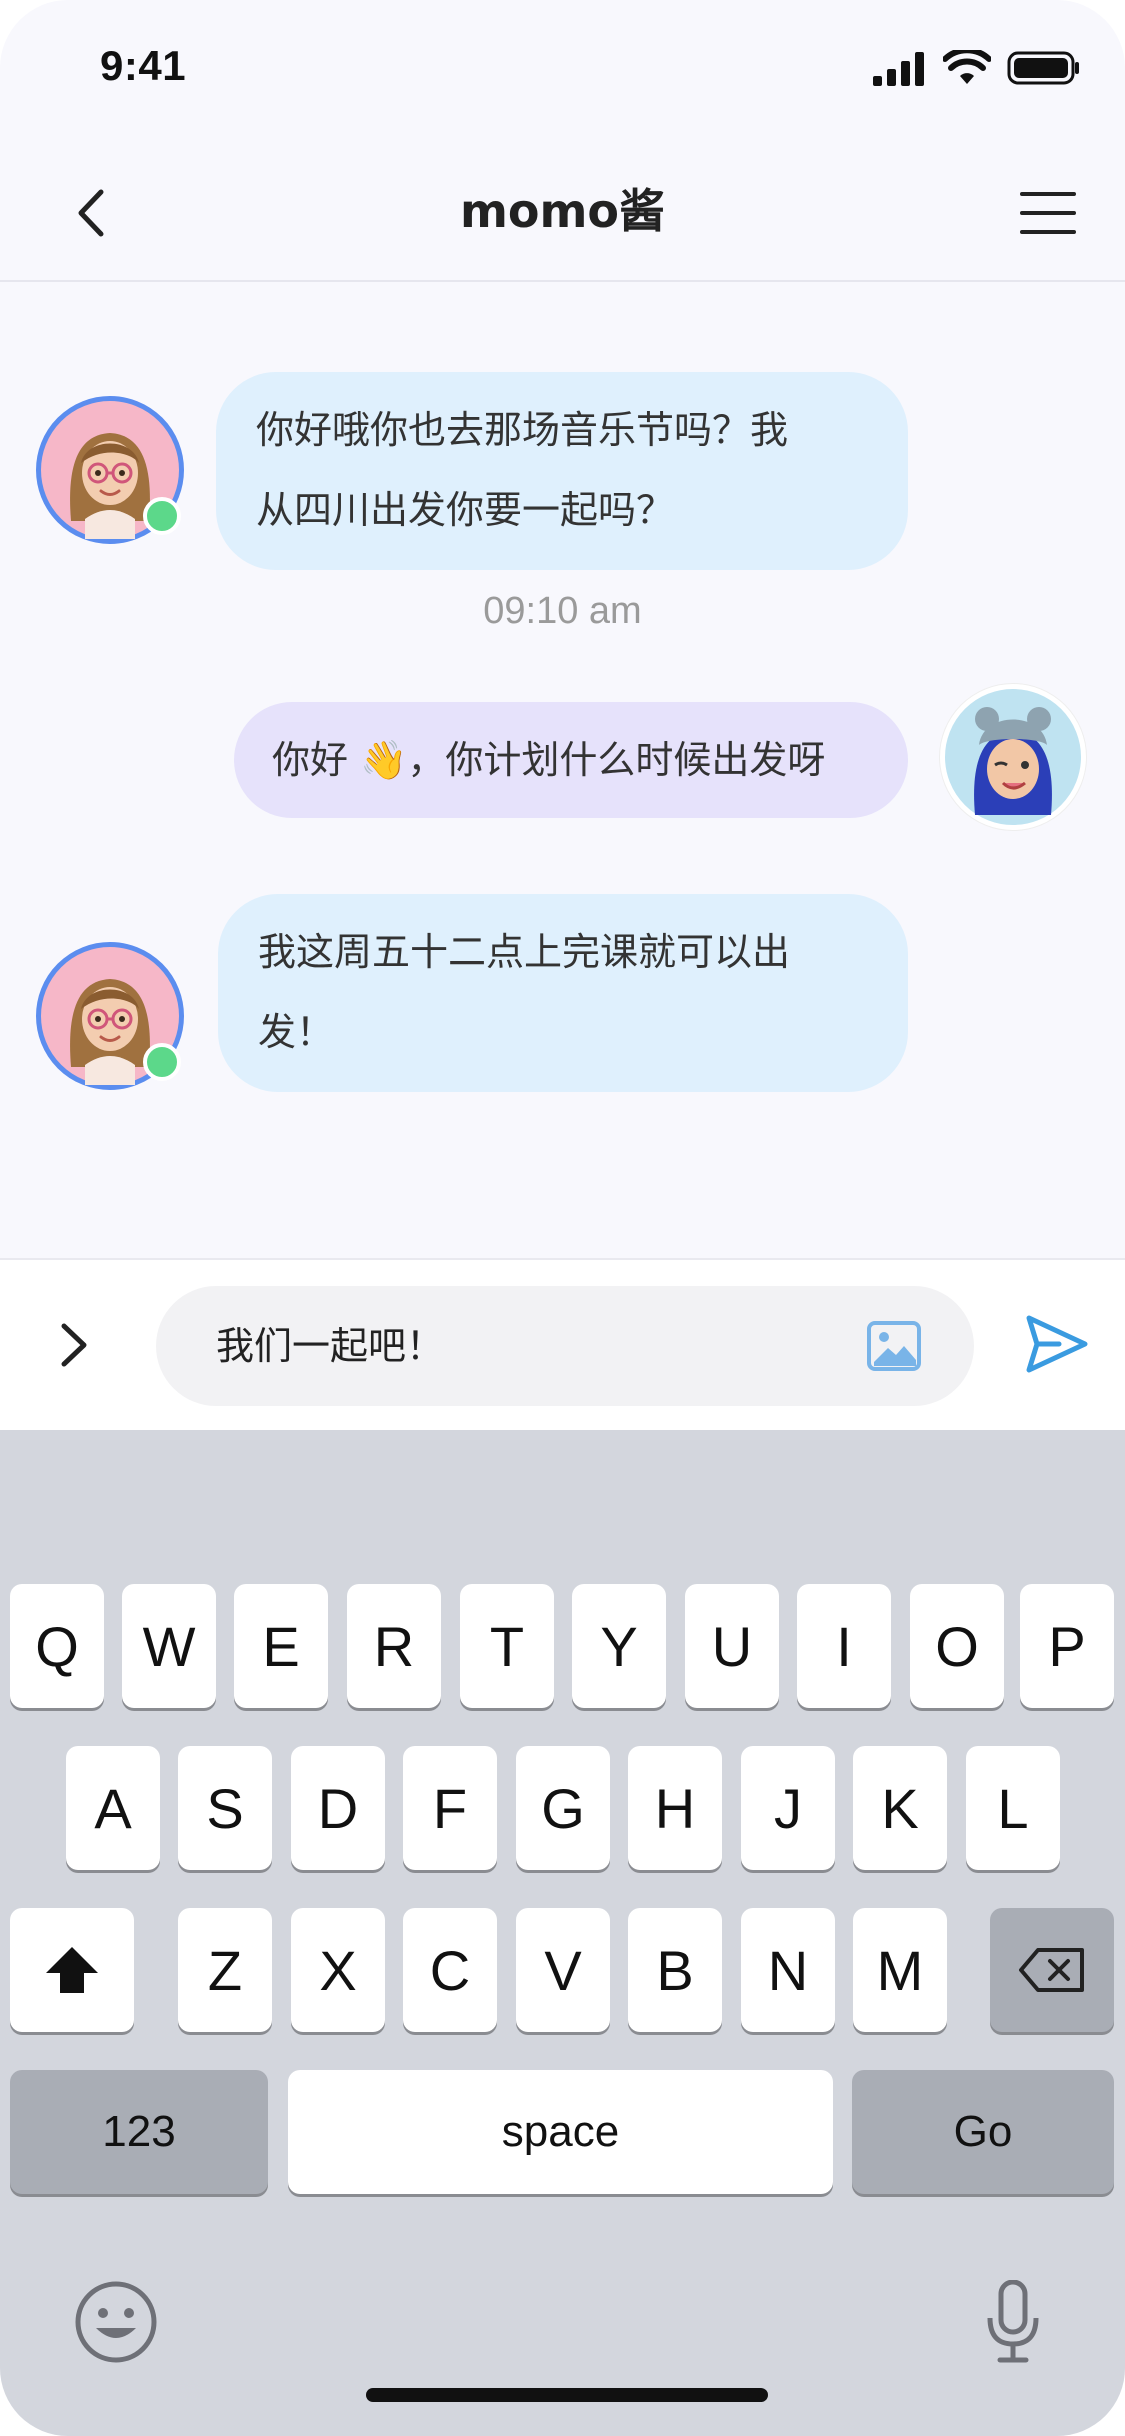 The height and width of the screenshot is (2436, 1125). Describe the element at coordinates (465, 510) in the screenshot. I see `message-line: 从四川出发你要一起吗？` at that location.